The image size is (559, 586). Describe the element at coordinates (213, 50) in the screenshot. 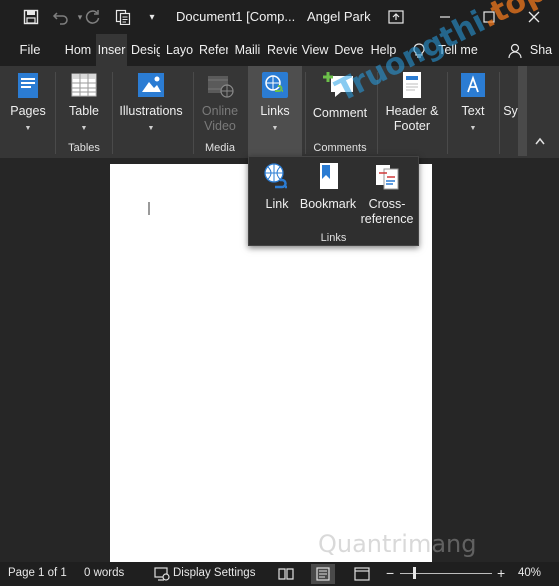

I see `tab-references: Refer` at that location.